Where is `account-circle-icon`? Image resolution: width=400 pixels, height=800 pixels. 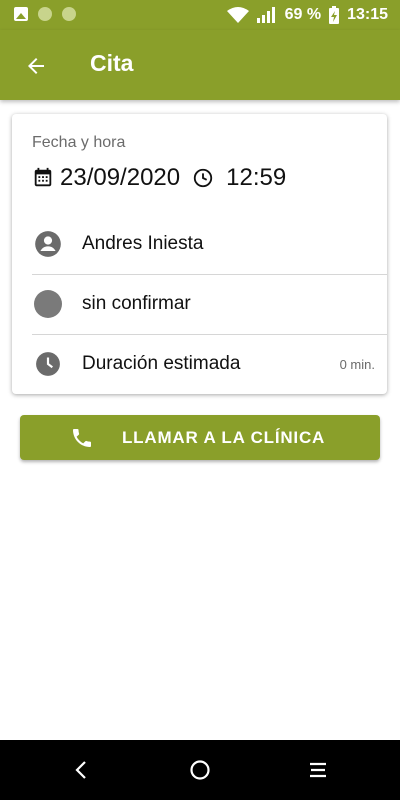 account-circle-icon is located at coordinates (48, 244).